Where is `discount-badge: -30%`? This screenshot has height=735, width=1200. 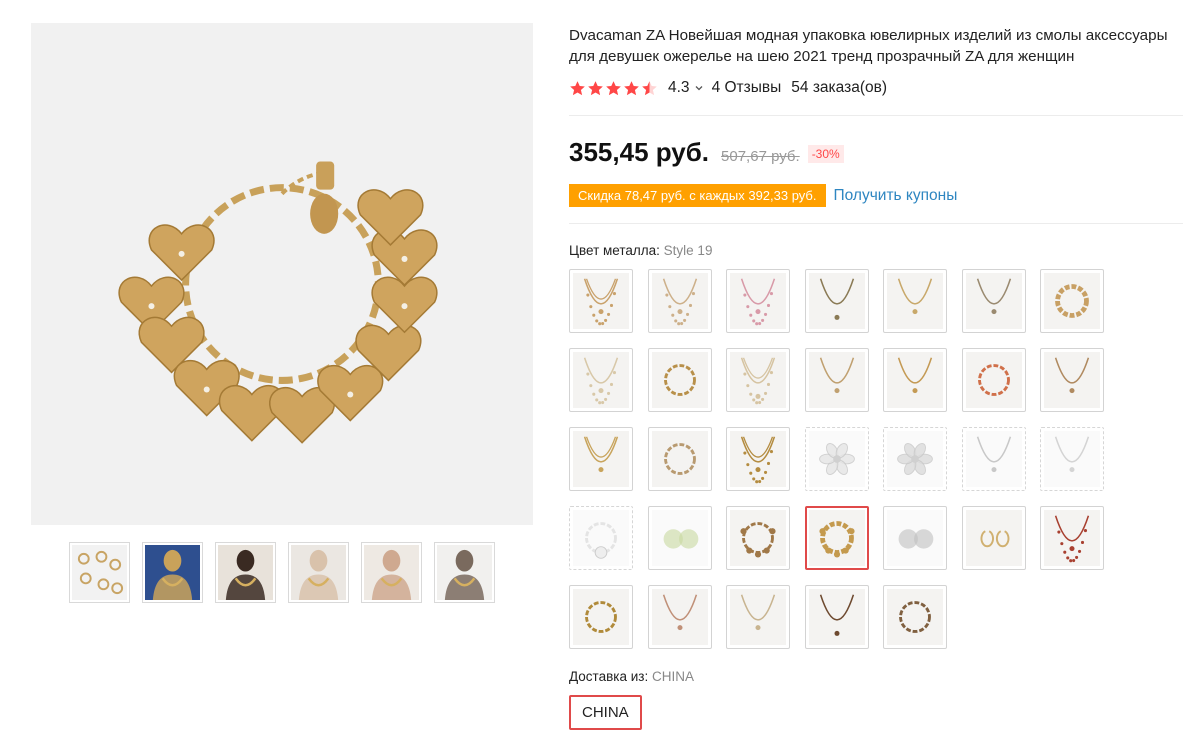
discount-badge: -30% is located at coordinates (825, 154).